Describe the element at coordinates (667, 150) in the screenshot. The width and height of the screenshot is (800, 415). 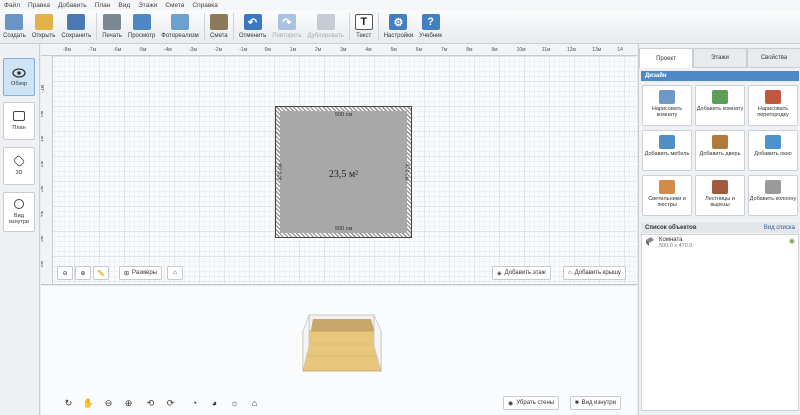
I see `design-card: Добавить мебель` at that location.